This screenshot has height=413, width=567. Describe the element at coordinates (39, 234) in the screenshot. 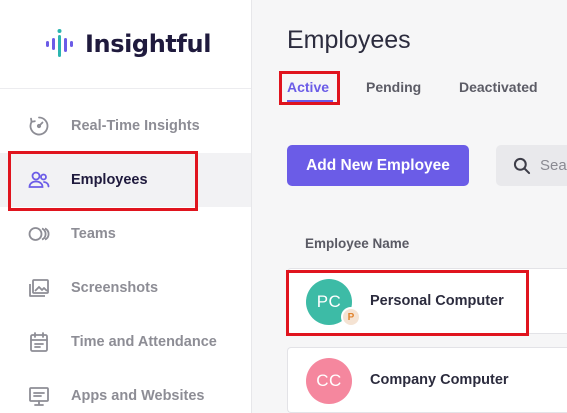

I see `teams-icon` at that location.